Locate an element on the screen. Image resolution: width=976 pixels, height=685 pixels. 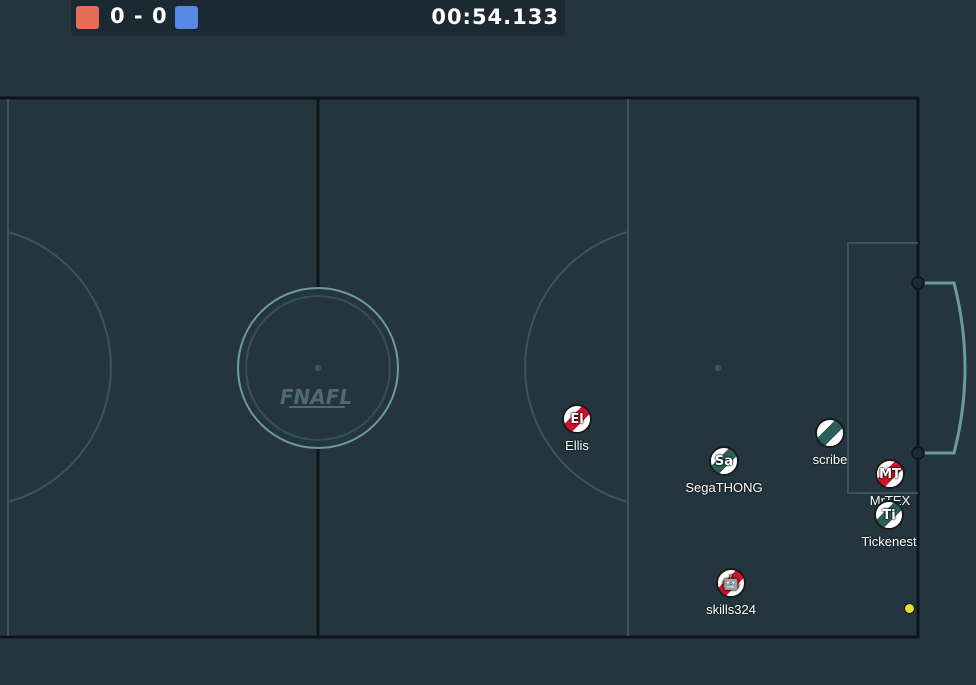
player-avatar: Ti is located at coordinates (889, 515).